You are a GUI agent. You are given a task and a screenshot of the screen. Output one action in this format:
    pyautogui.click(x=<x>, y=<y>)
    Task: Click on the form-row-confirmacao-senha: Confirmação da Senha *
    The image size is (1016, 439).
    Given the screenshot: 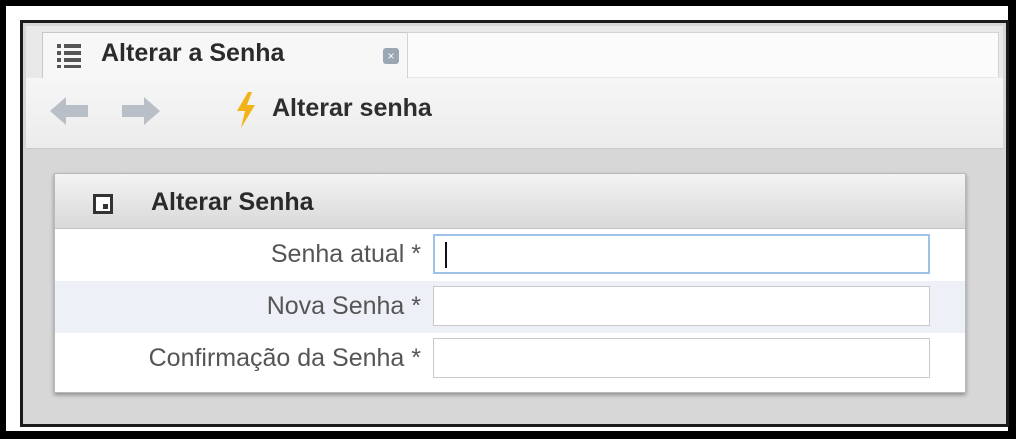 What is the action you would take?
    pyautogui.click(x=510, y=359)
    